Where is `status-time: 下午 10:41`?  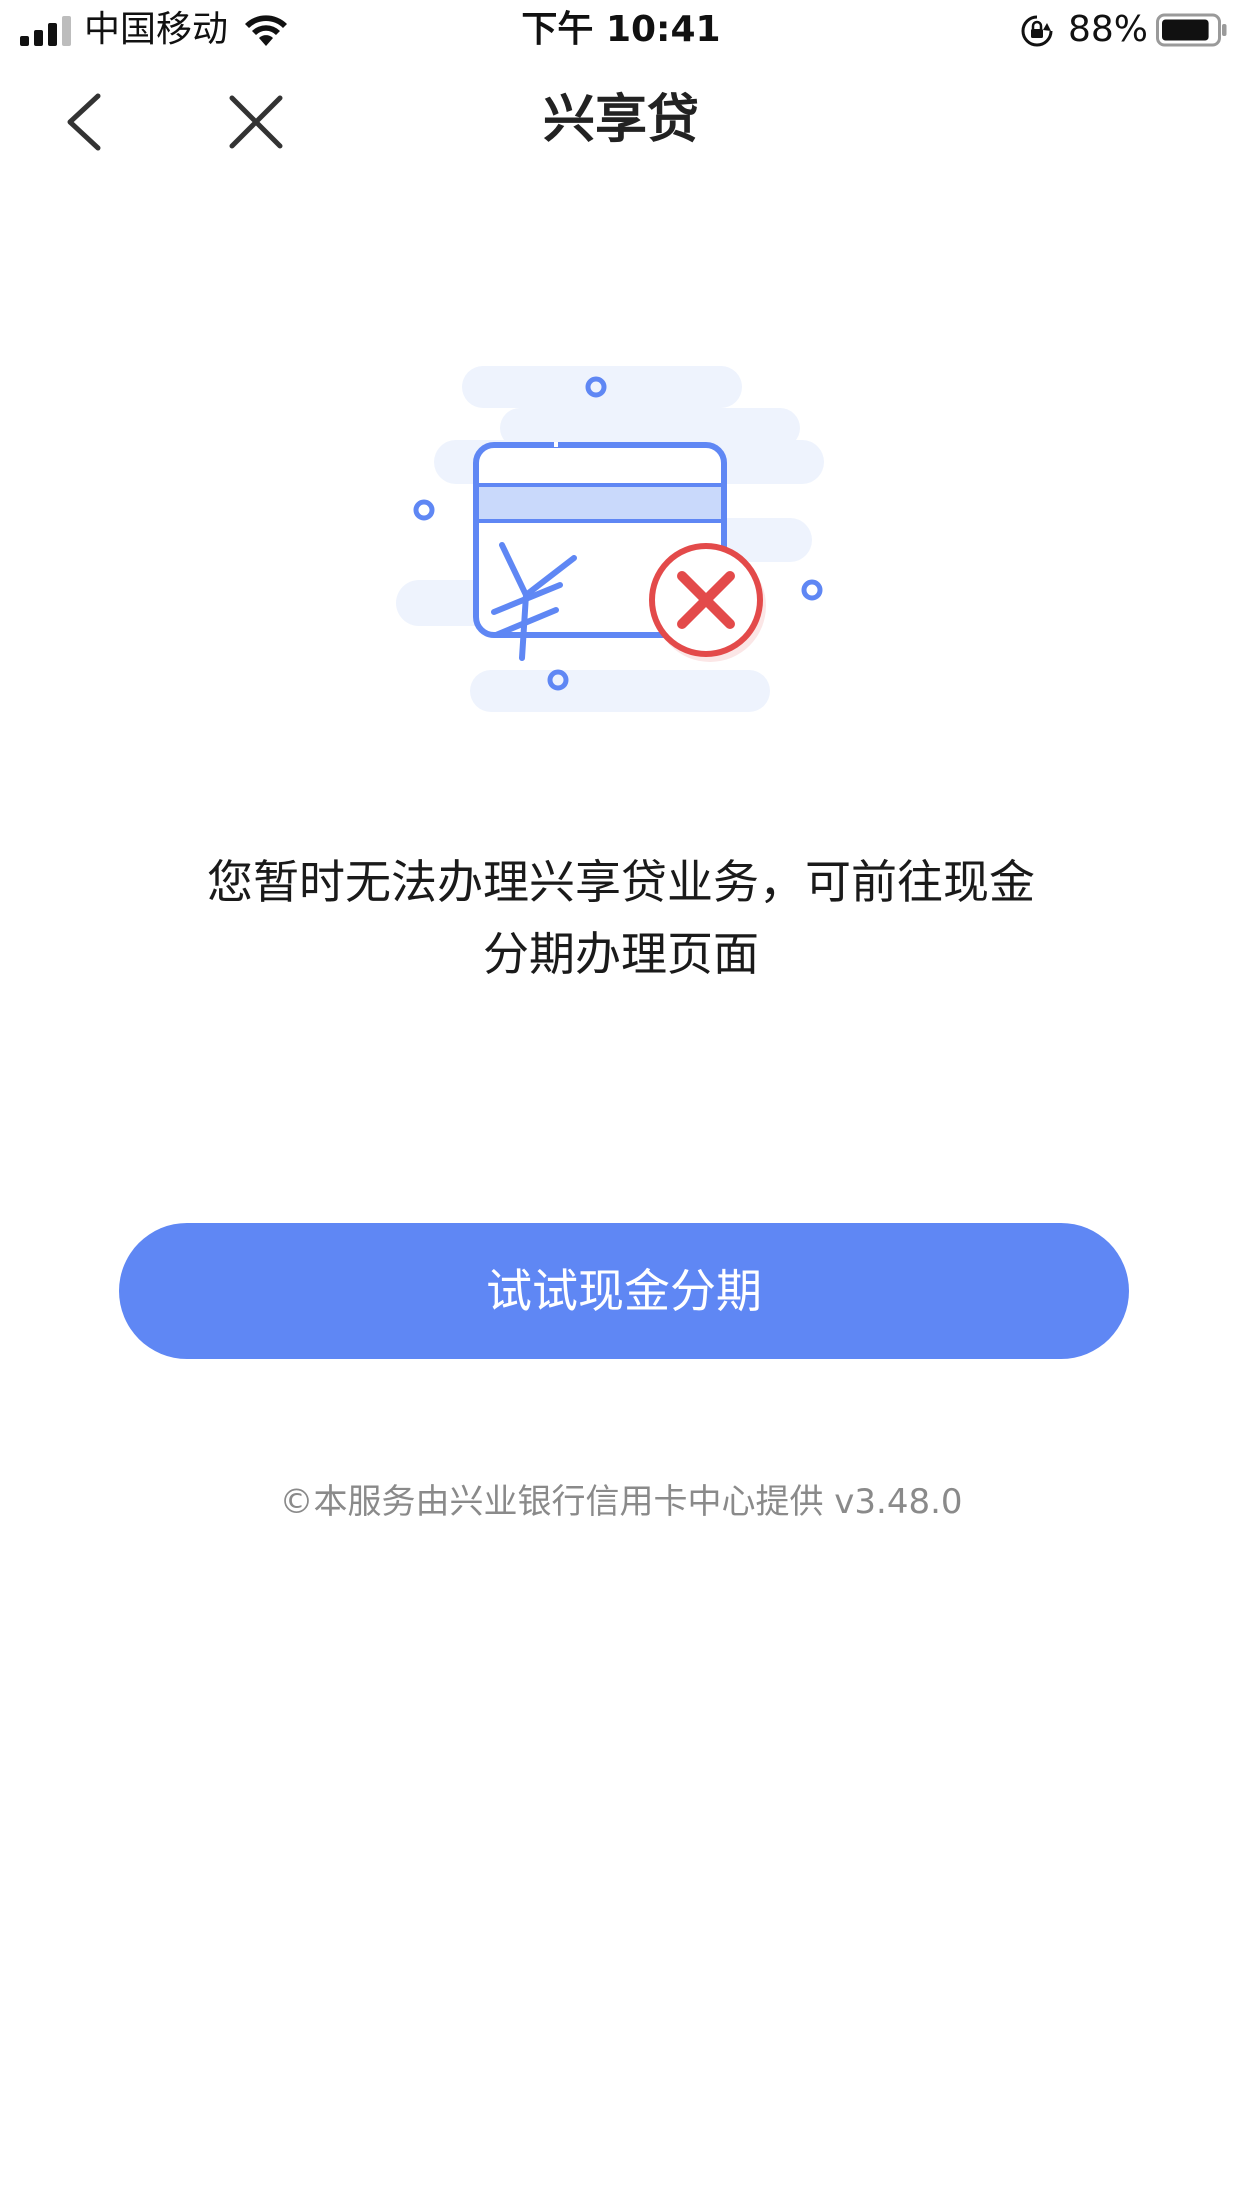
status-time: 下午 10:41 is located at coordinates (621, 29).